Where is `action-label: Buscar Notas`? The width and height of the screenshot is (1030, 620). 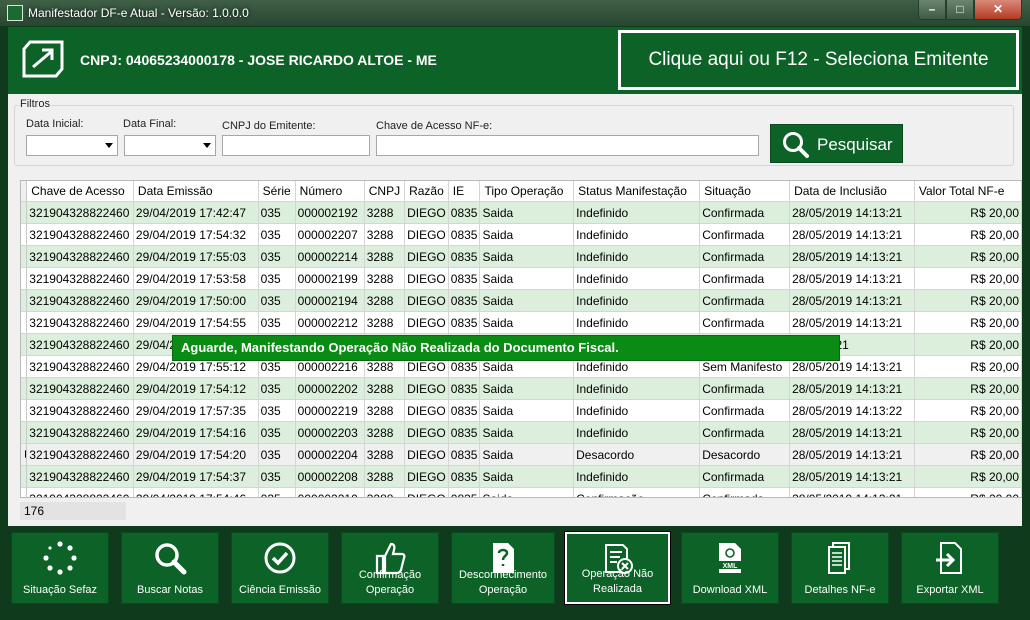
action-label: Buscar Notas is located at coordinates (170, 590).